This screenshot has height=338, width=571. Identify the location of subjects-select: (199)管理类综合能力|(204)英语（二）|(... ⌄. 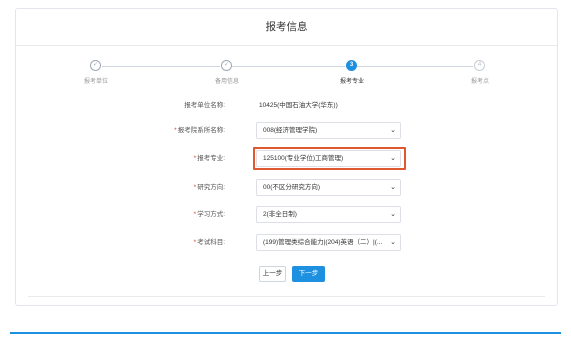
(328, 242).